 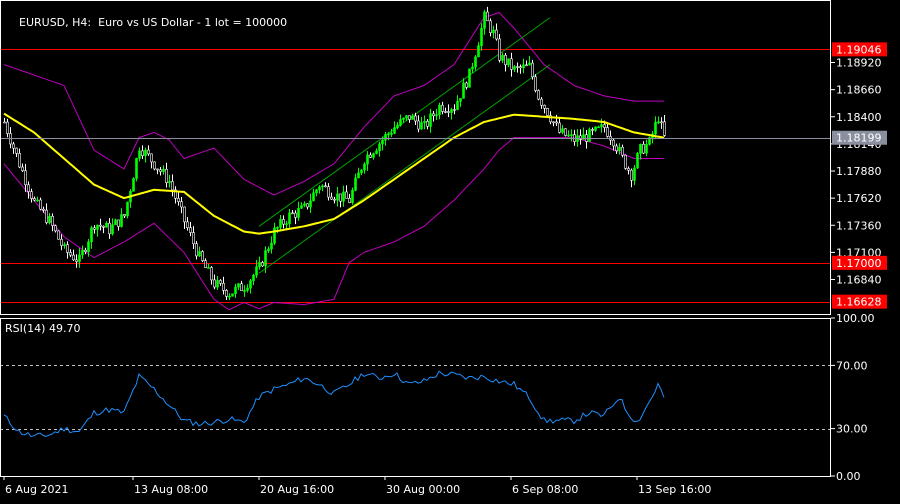 What do you see at coordinates (297, 489) in the screenshot?
I see `time-axis-label: 20 Aug 16:00` at bounding box center [297, 489].